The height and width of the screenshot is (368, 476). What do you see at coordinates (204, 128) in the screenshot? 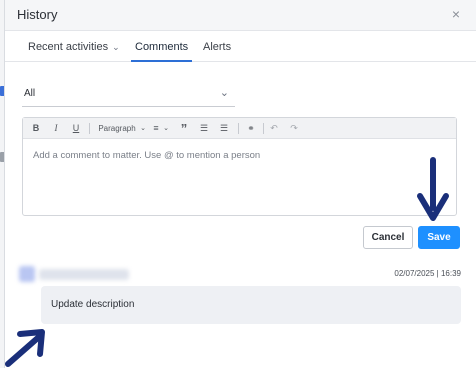
I see `ordered-list-icon: ☰` at bounding box center [204, 128].